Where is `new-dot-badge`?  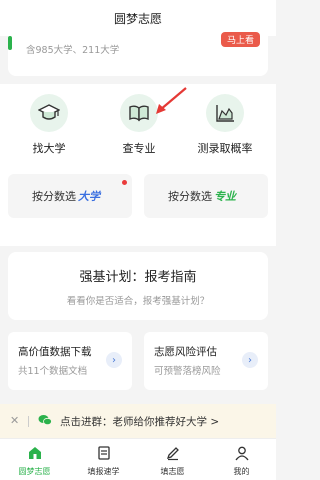
new-dot-badge is located at coordinates (124, 182).